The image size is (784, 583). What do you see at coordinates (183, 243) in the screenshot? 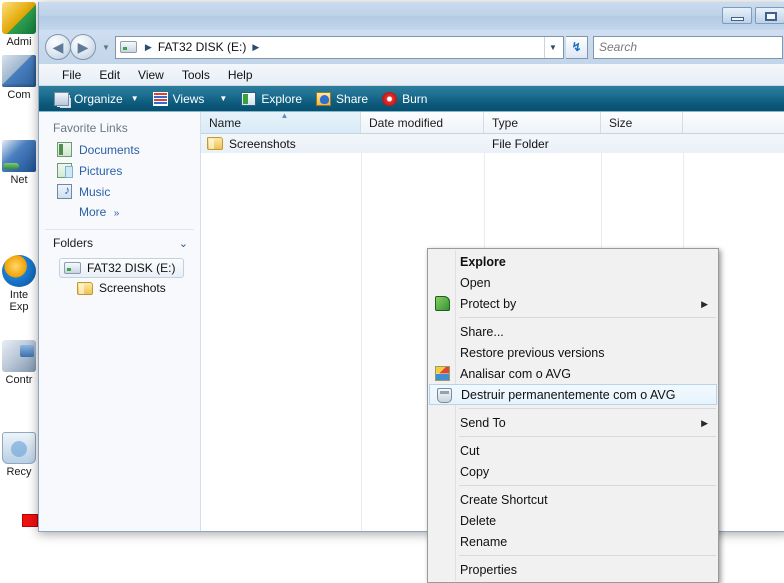
I see `chevron-down-icon: ⌄` at bounding box center [183, 243].